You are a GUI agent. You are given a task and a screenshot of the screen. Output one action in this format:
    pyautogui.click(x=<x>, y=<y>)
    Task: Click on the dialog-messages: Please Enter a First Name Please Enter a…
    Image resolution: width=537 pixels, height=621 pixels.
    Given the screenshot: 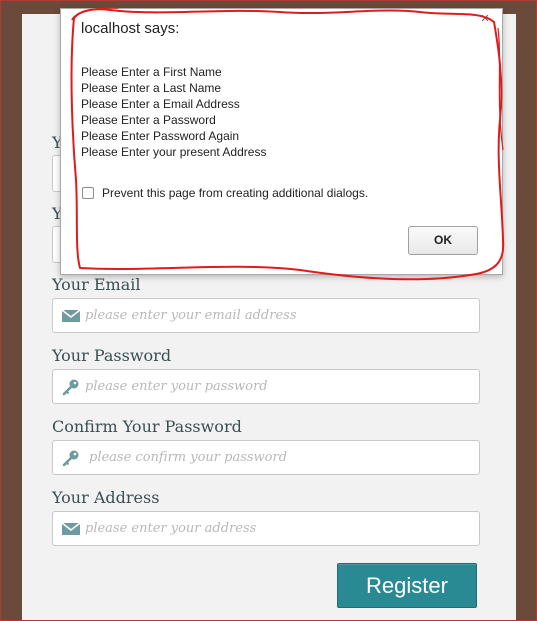 What is the action you would take?
    pyautogui.click(x=173, y=112)
    